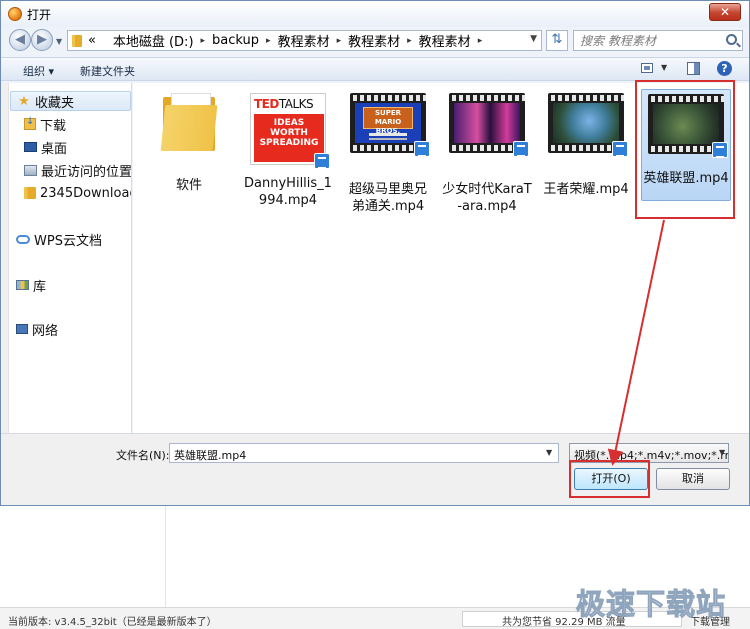 The height and width of the screenshot is (629, 750). Describe the element at coordinates (557, 40) in the screenshot. I see `refresh-button: ⇅` at that location.